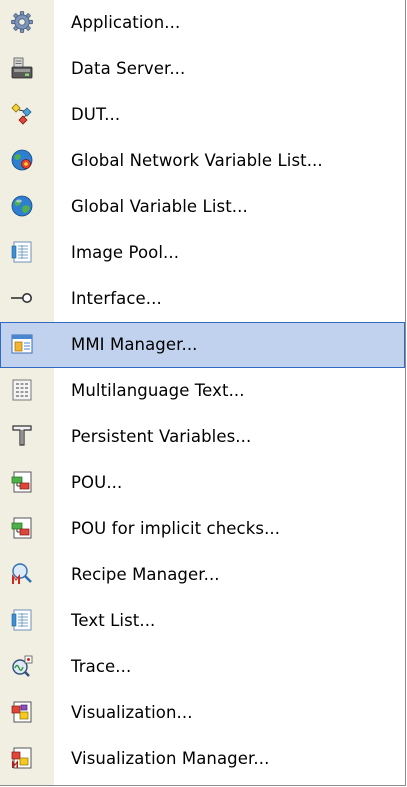 Image resolution: width=407 pixels, height=787 pixels. What do you see at coordinates (22, 390) in the screenshot?
I see `multilanguage-text-icon` at bounding box center [22, 390].